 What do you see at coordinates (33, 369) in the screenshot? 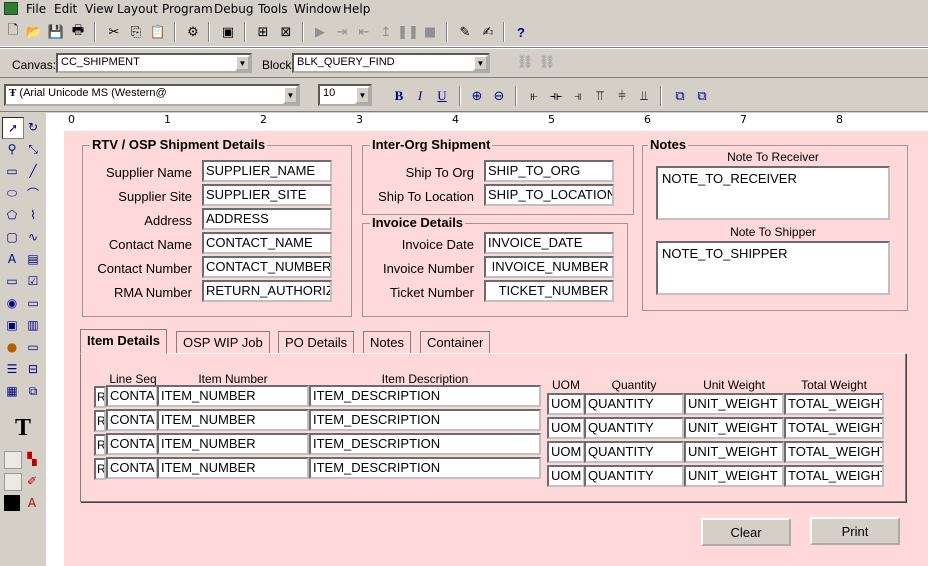
I see `tab-canvas-tool-icon: ⊟` at bounding box center [33, 369].